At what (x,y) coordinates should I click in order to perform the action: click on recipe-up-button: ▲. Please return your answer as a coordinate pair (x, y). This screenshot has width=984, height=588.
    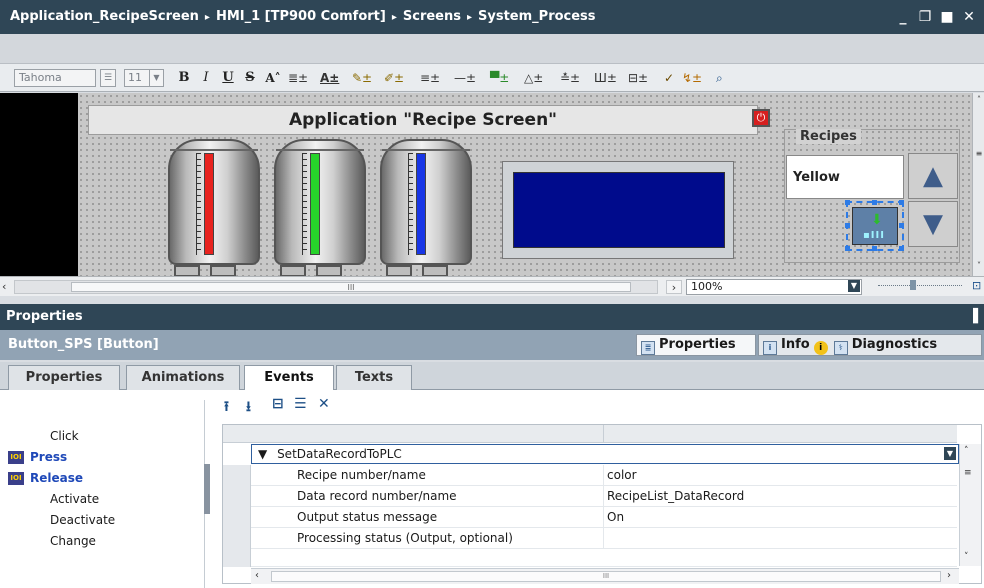
    Looking at the image, I should click on (933, 176).